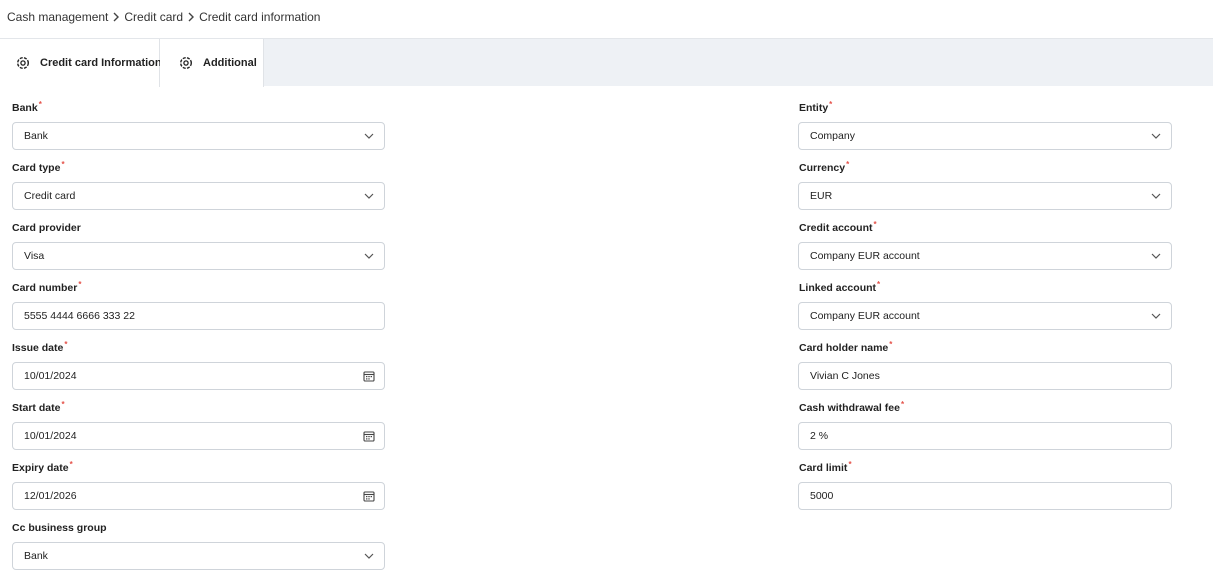 Image resolution: width=1213 pixels, height=582 pixels. I want to click on cc-business-group-value: Bank, so click(36, 556).